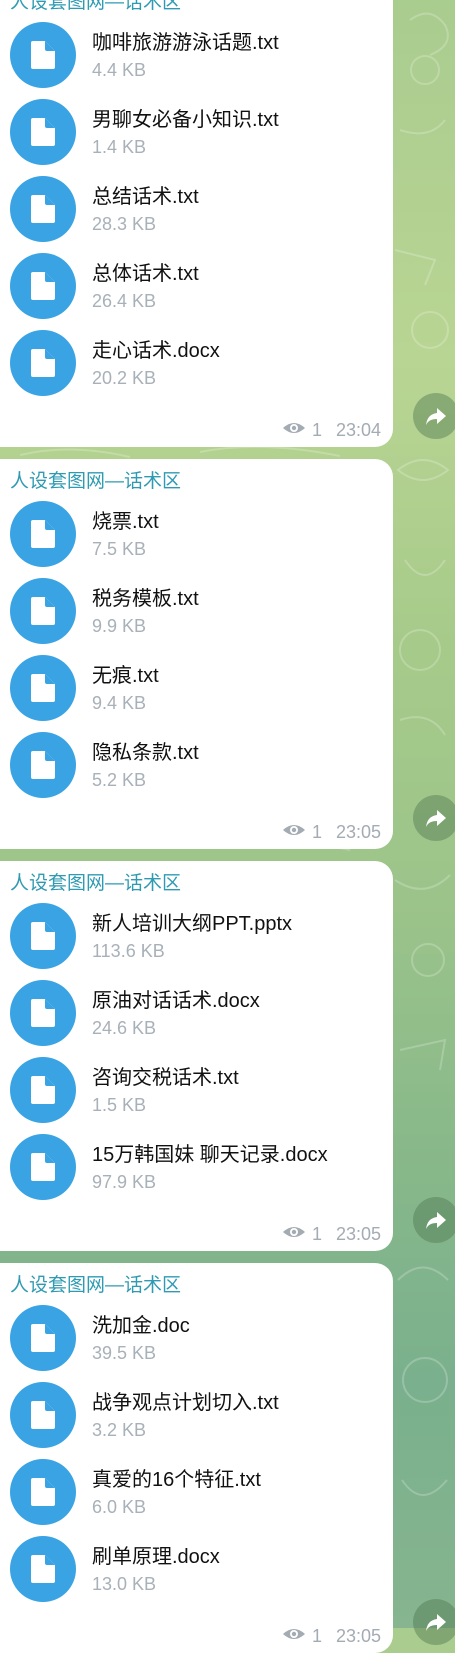  Describe the element at coordinates (196, 293) in the screenshot. I see `file-item: 总体话术.txt 26.4 KB` at that location.